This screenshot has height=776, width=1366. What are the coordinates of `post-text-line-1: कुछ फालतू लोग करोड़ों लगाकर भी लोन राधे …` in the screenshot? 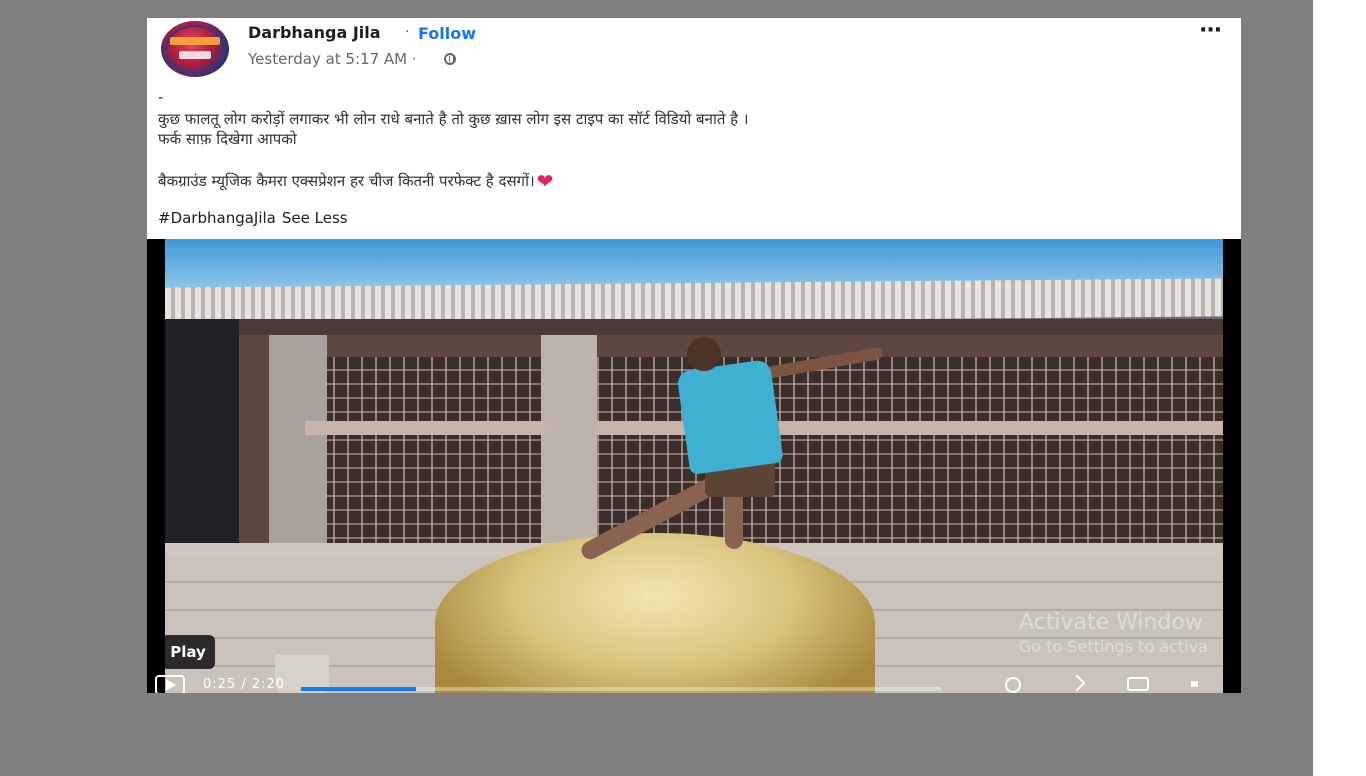 It's located at (453, 119).